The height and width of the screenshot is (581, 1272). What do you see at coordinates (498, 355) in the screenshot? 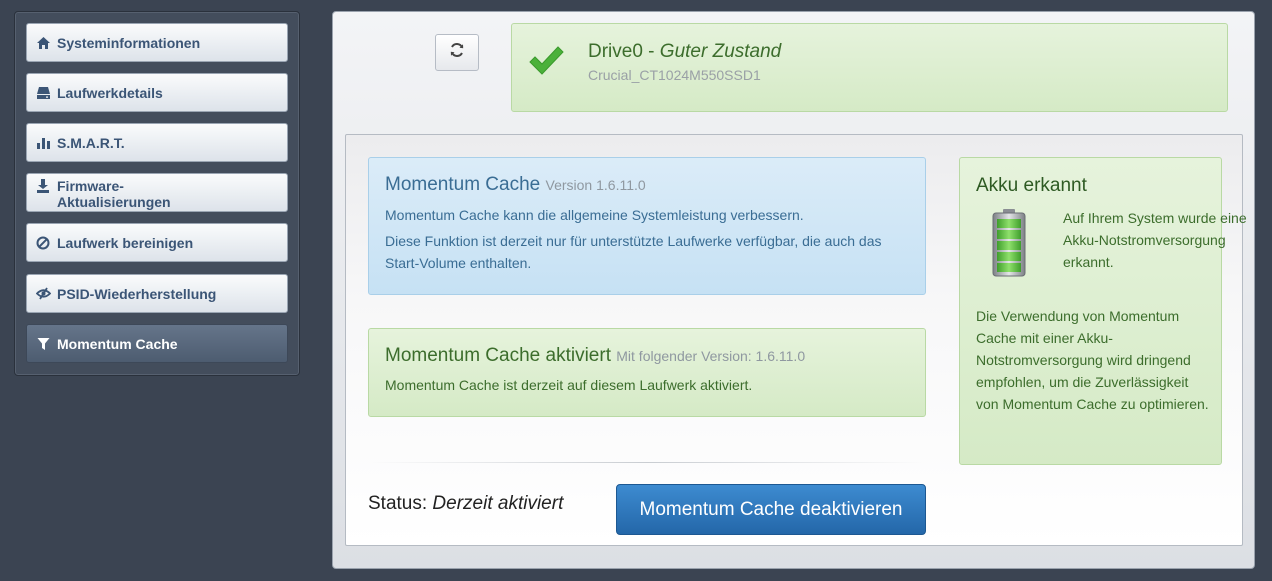
I see `activated-title: Momentum Cache aktiviert` at bounding box center [498, 355].